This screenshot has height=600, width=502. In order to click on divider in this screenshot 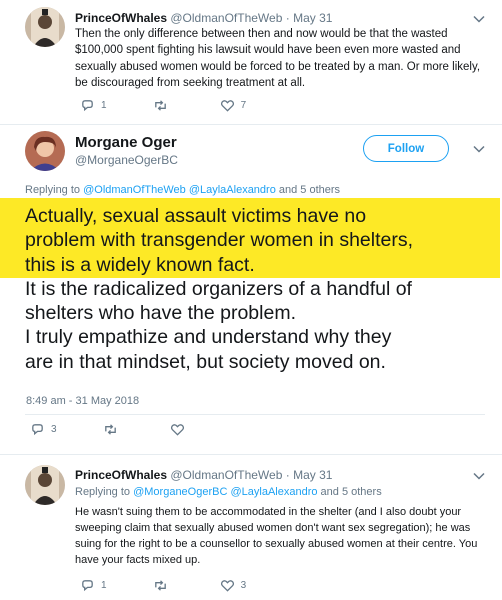, I will do `click(255, 414)`.